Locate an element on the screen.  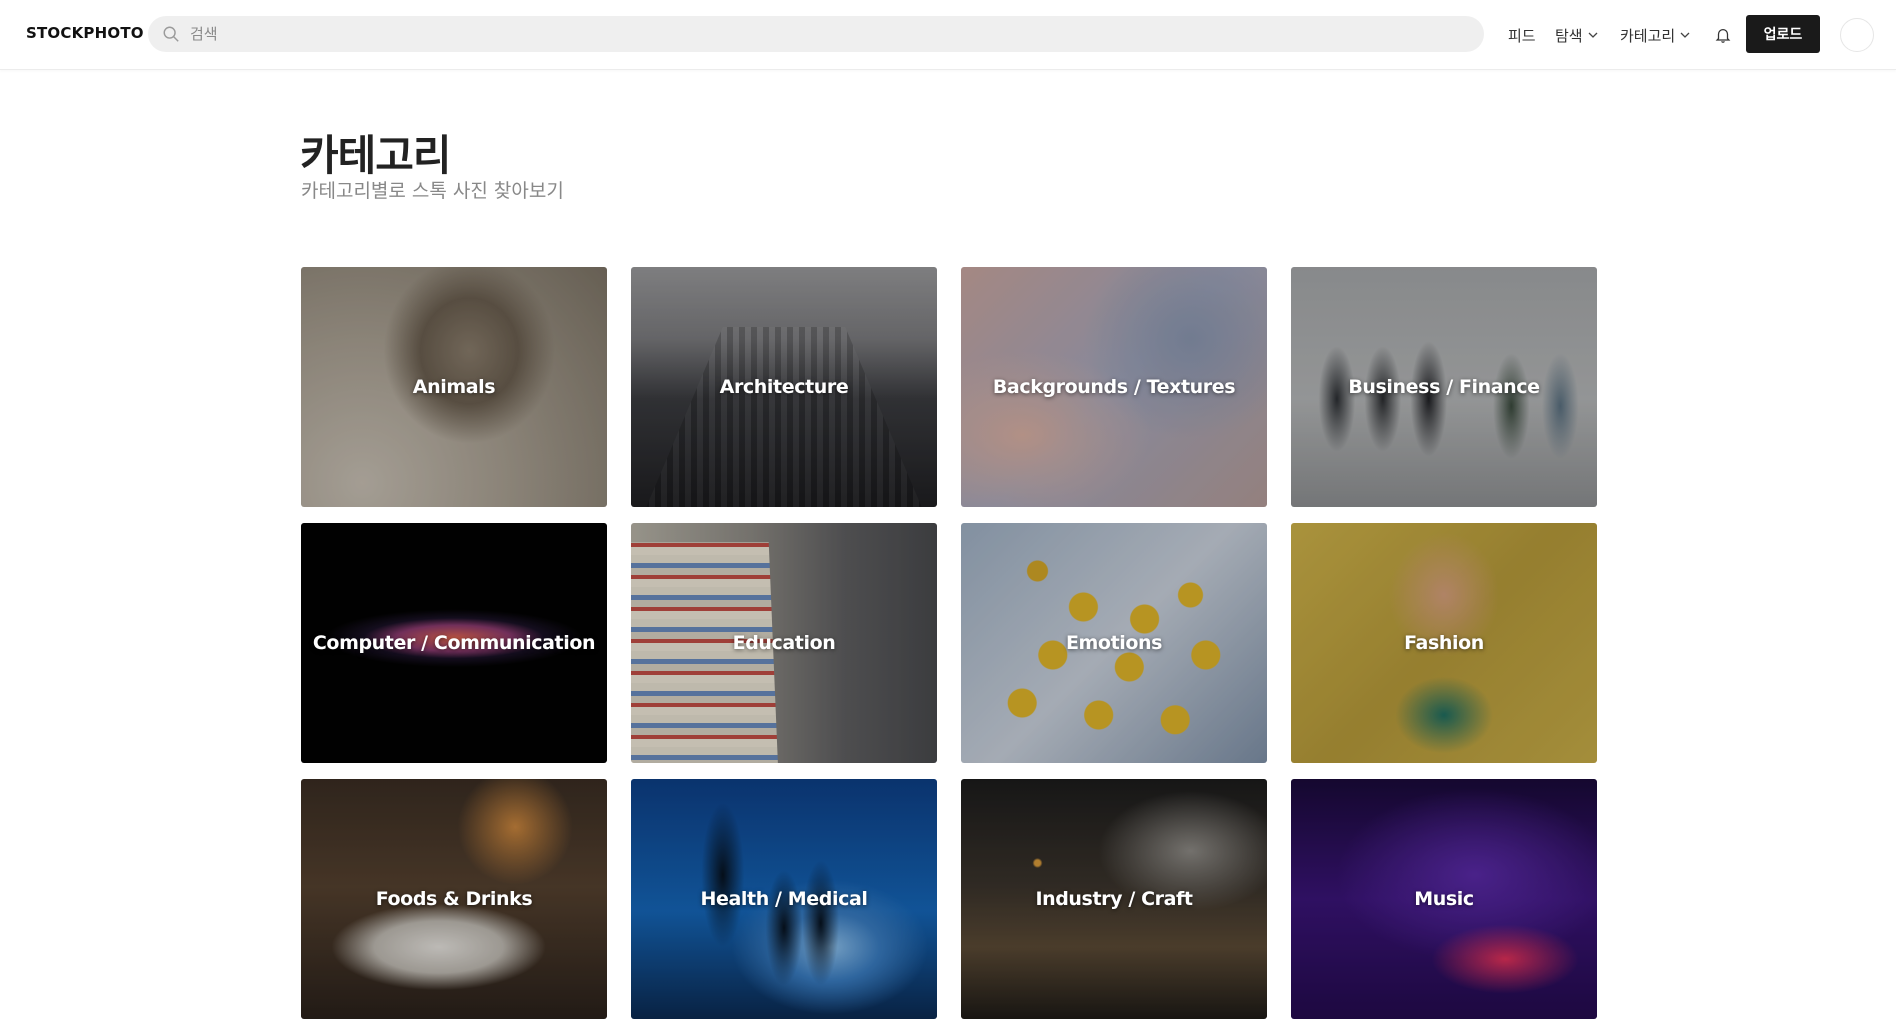
nav-category-dropdown: 카테고리 is located at coordinates (1655, 35).